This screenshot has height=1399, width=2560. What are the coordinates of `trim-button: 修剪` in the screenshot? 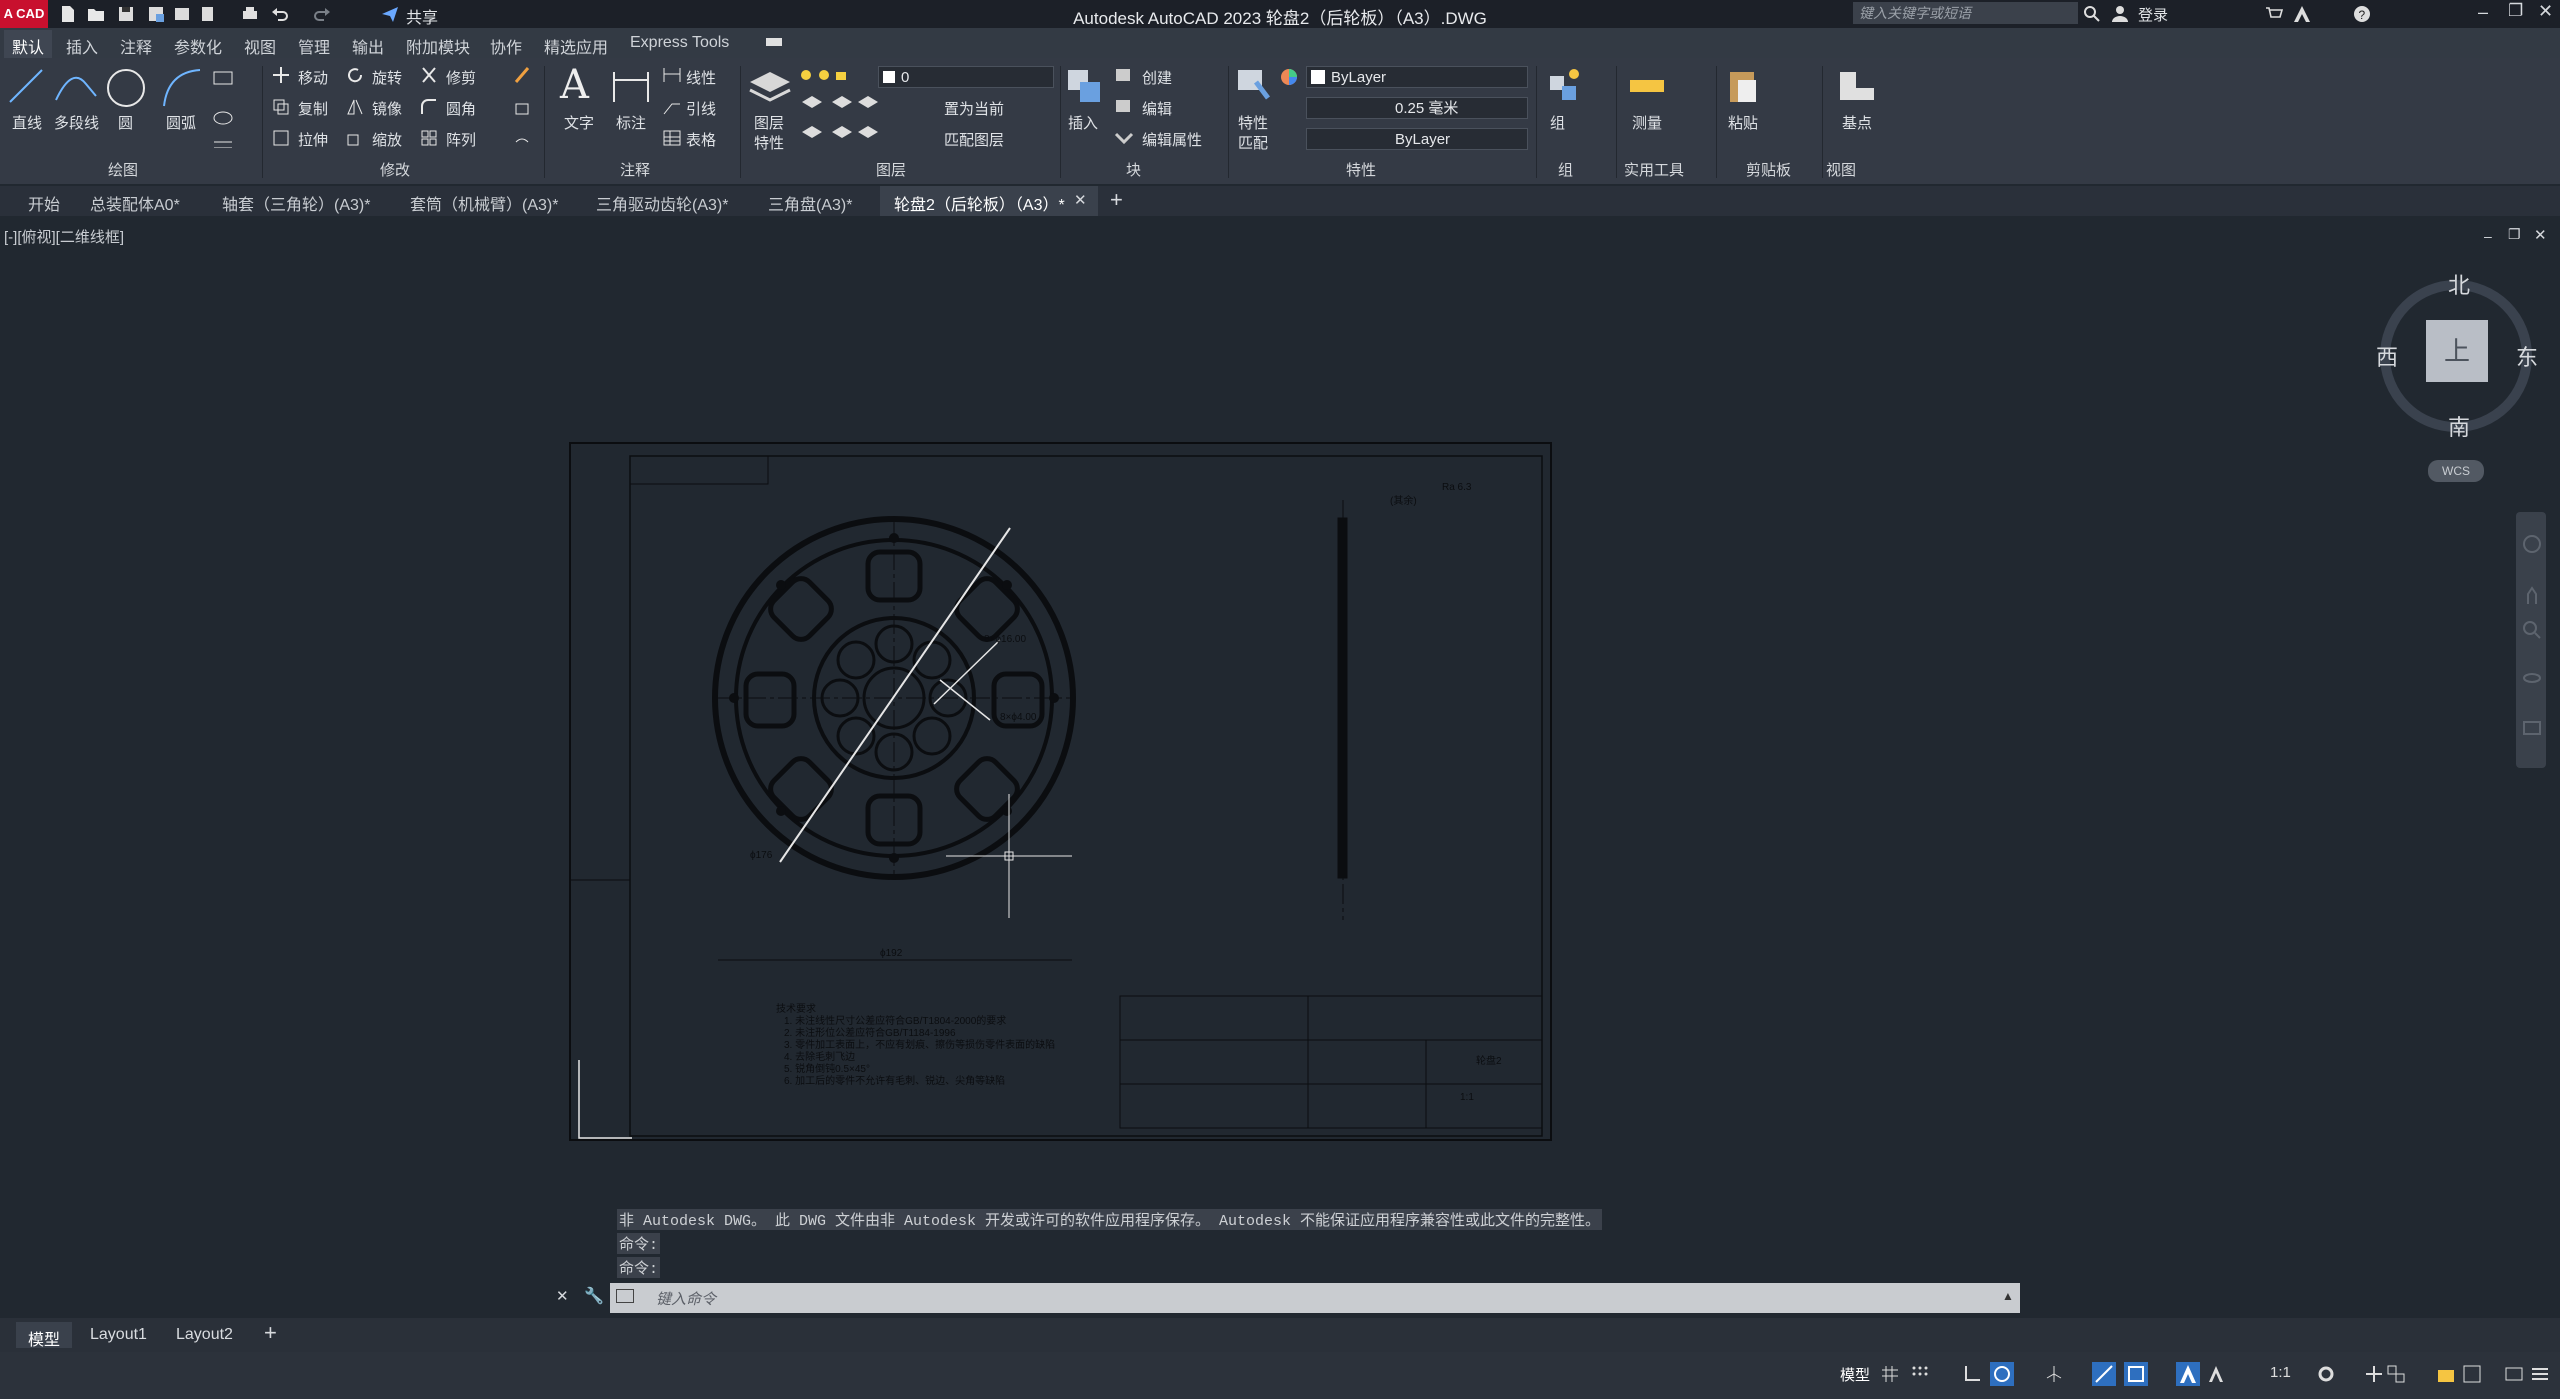 It's located at (461, 77).